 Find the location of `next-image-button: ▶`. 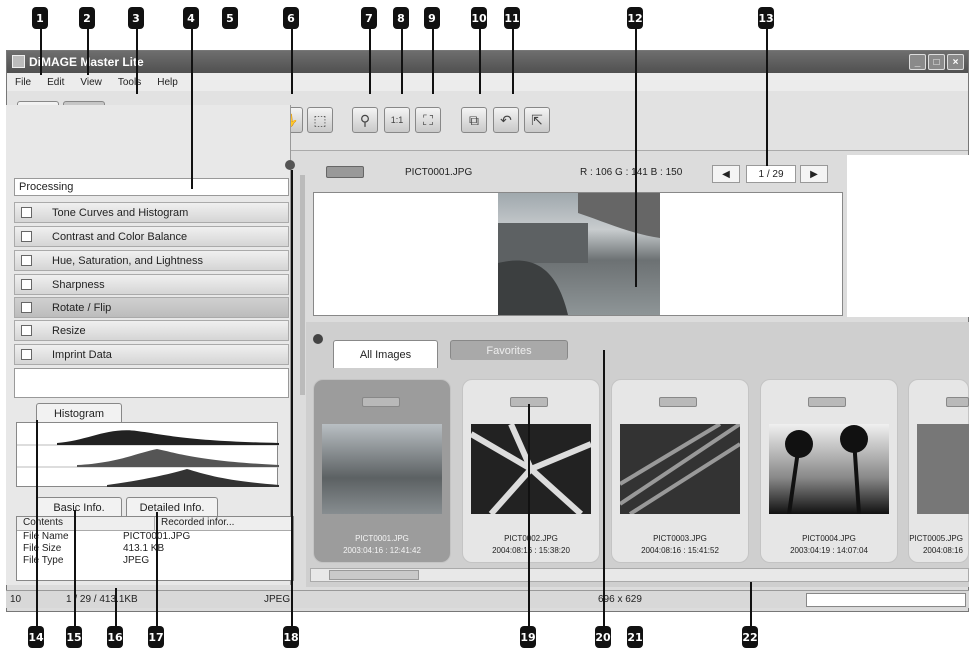

next-image-button: ▶ is located at coordinates (814, 174).